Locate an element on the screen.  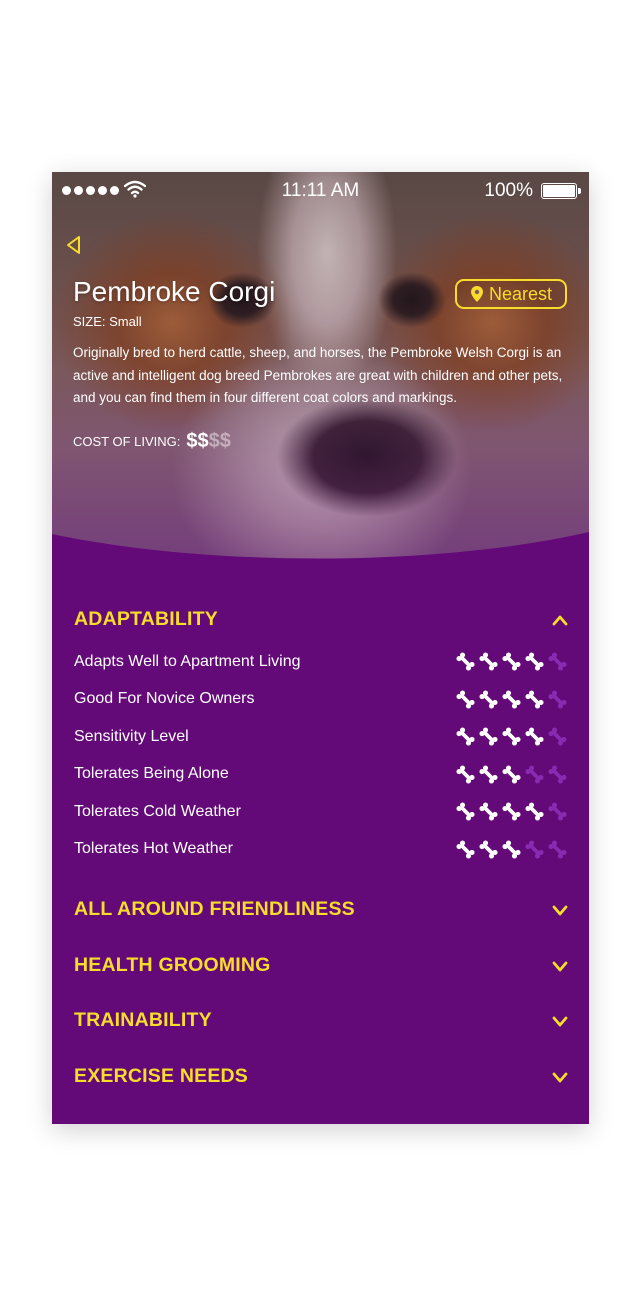
trait-label: Sensitivity Level is located at coordinates (131, 736).